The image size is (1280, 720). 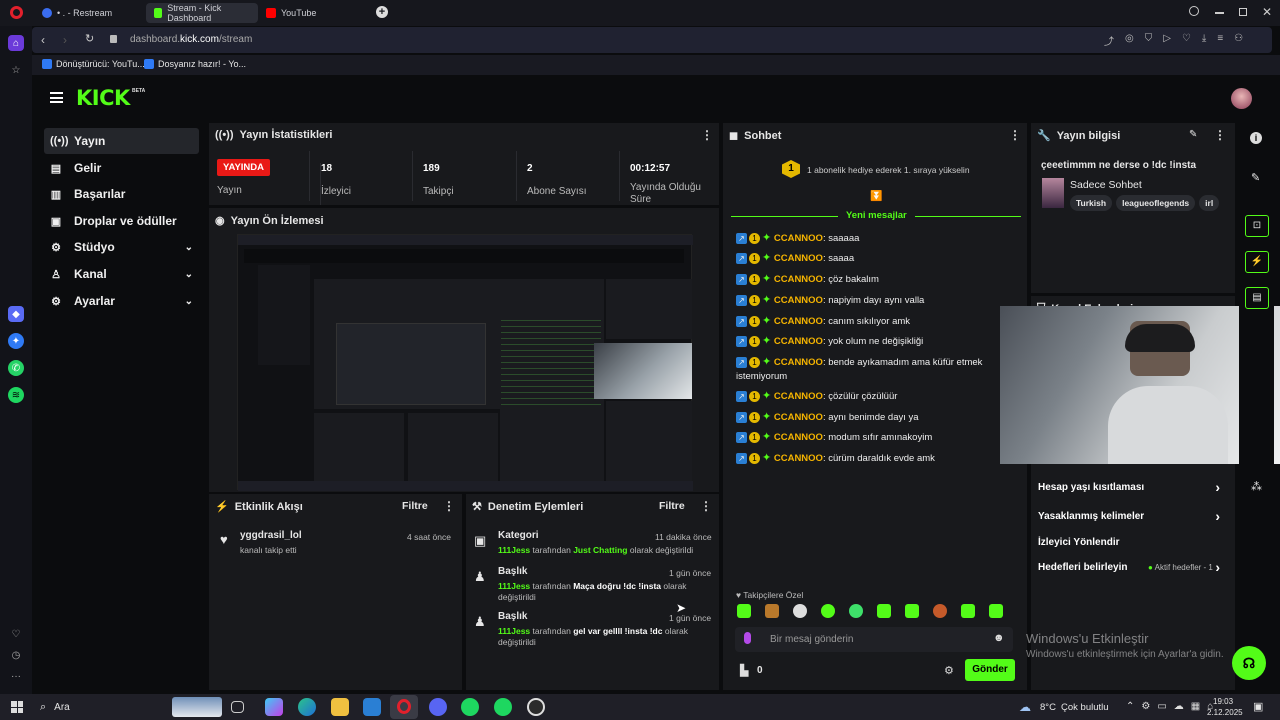 What do you see at coordinates (202, 13) in the screenshot?
I see `tab-kick-dashboard: Stream - Kick Dashboard` at bounding box center [202, 13].